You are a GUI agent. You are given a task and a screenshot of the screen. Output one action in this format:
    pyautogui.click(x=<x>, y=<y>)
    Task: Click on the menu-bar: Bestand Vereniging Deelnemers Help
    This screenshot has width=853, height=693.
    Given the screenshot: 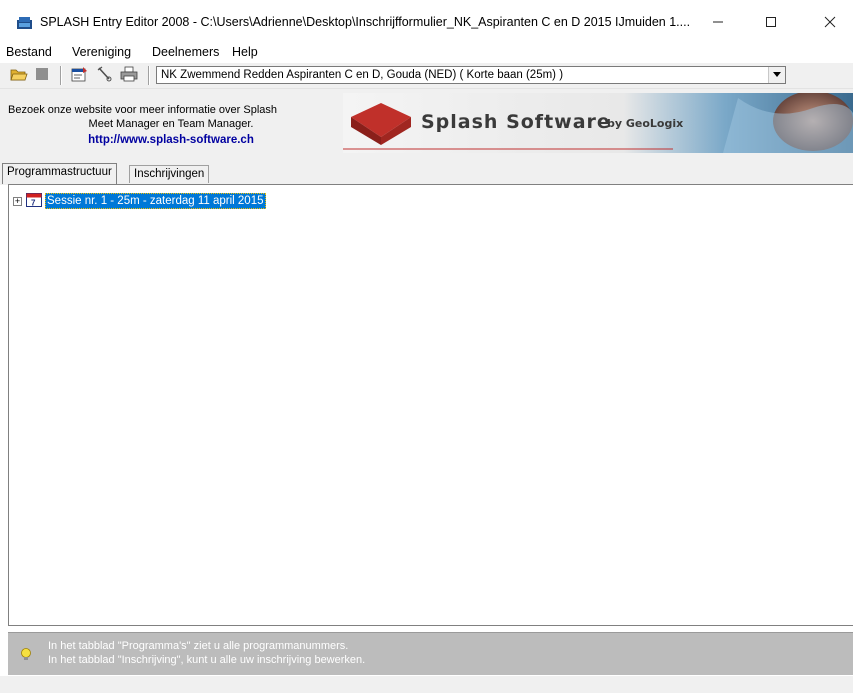 What is the action you would take?
    pyautogui.click(x=426, y=53)
    